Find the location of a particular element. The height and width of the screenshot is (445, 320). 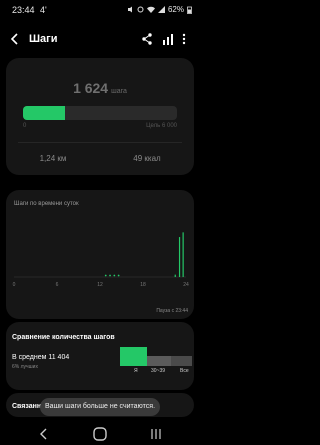

clock: 23:44 is located at coordinates (23, 10).